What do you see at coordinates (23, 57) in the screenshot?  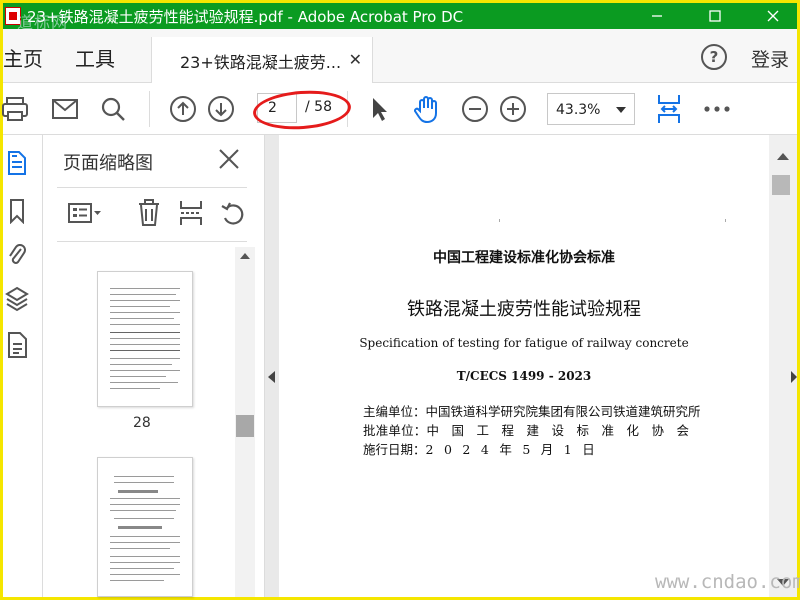 I see `nav-home: 主页` at bounding box center [23, 57].